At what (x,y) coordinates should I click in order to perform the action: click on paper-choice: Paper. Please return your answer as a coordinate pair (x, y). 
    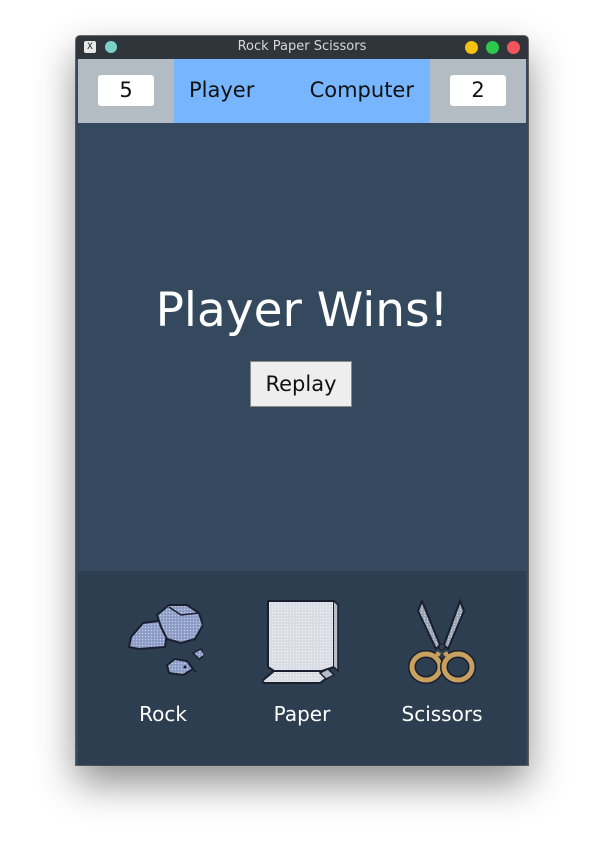
    Looking at the image, I should click on (302, 669).